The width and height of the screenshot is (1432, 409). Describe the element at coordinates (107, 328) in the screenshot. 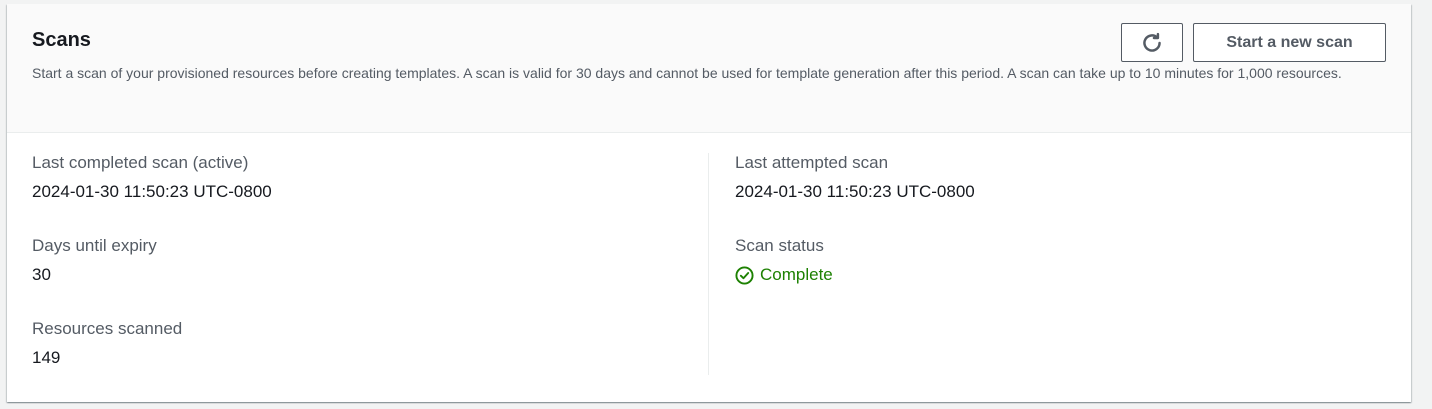

I see `resources-scanned-label: Resources scanned` at that location.